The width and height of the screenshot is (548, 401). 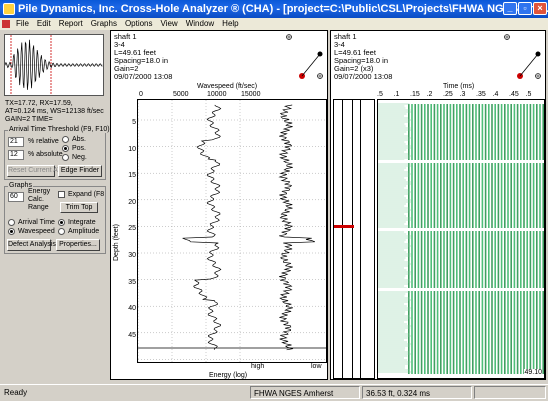 I want to click on menu-report: Report, so click(x=71, y=24).